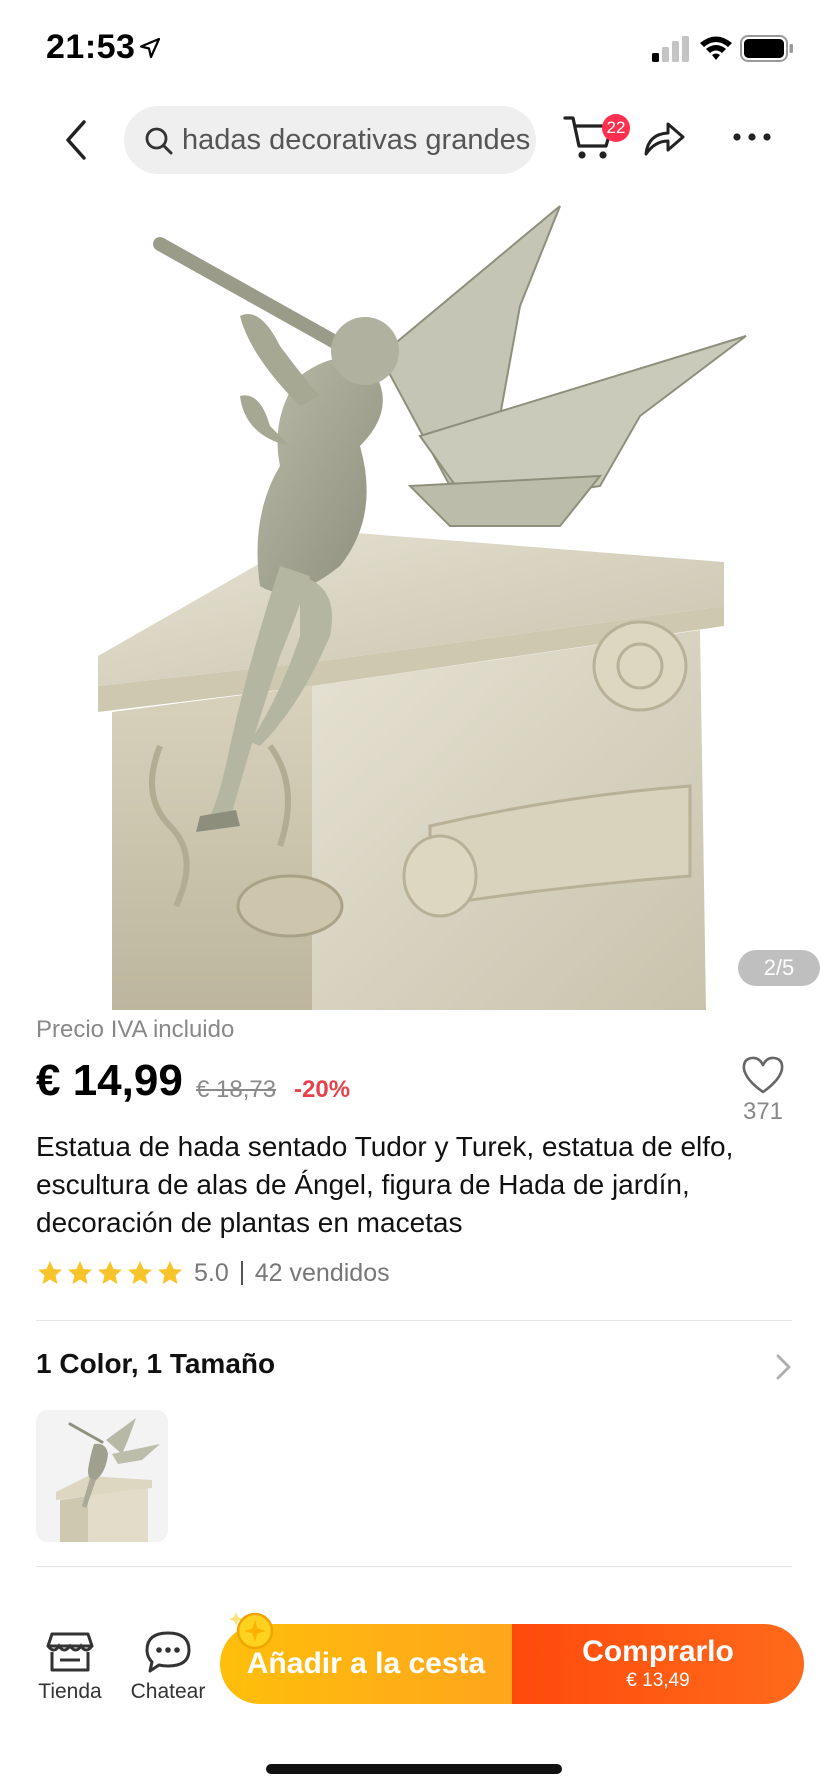  I want to click on sold-count: 42 vendidos, so click(322, 1272).